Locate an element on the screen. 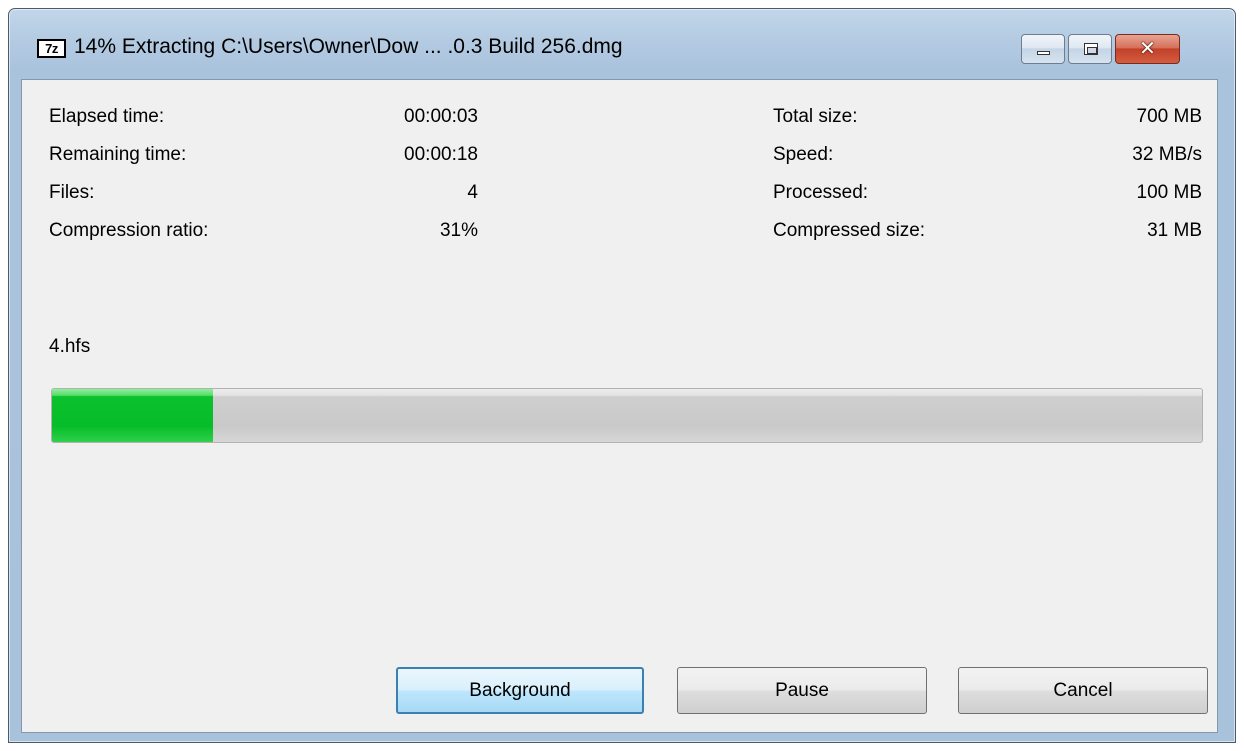 This screenshot has height=751, width=1244. close-button: ✕ is located at coordinates (1147, 49).